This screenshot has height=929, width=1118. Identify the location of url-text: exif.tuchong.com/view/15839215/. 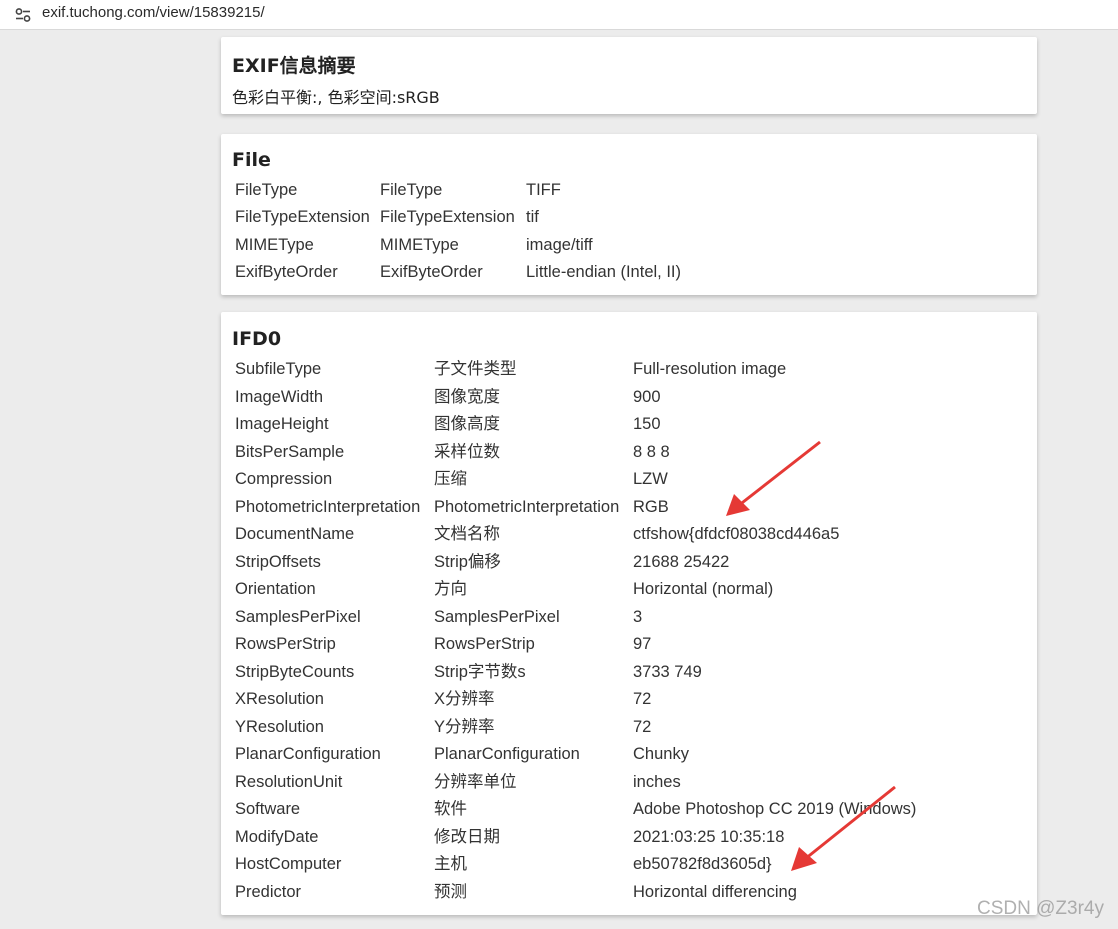
(153, 12).